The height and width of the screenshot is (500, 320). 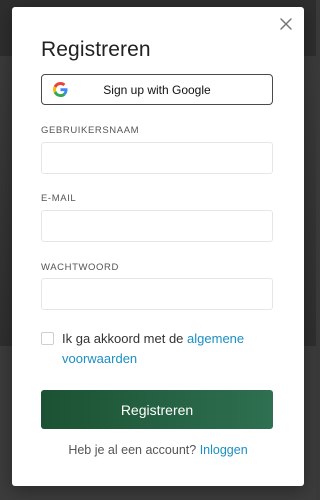 What do you see at coordinates (47, 338) in the screenshot?
I see `terms-checkbox` at bounding box center [47, 338].